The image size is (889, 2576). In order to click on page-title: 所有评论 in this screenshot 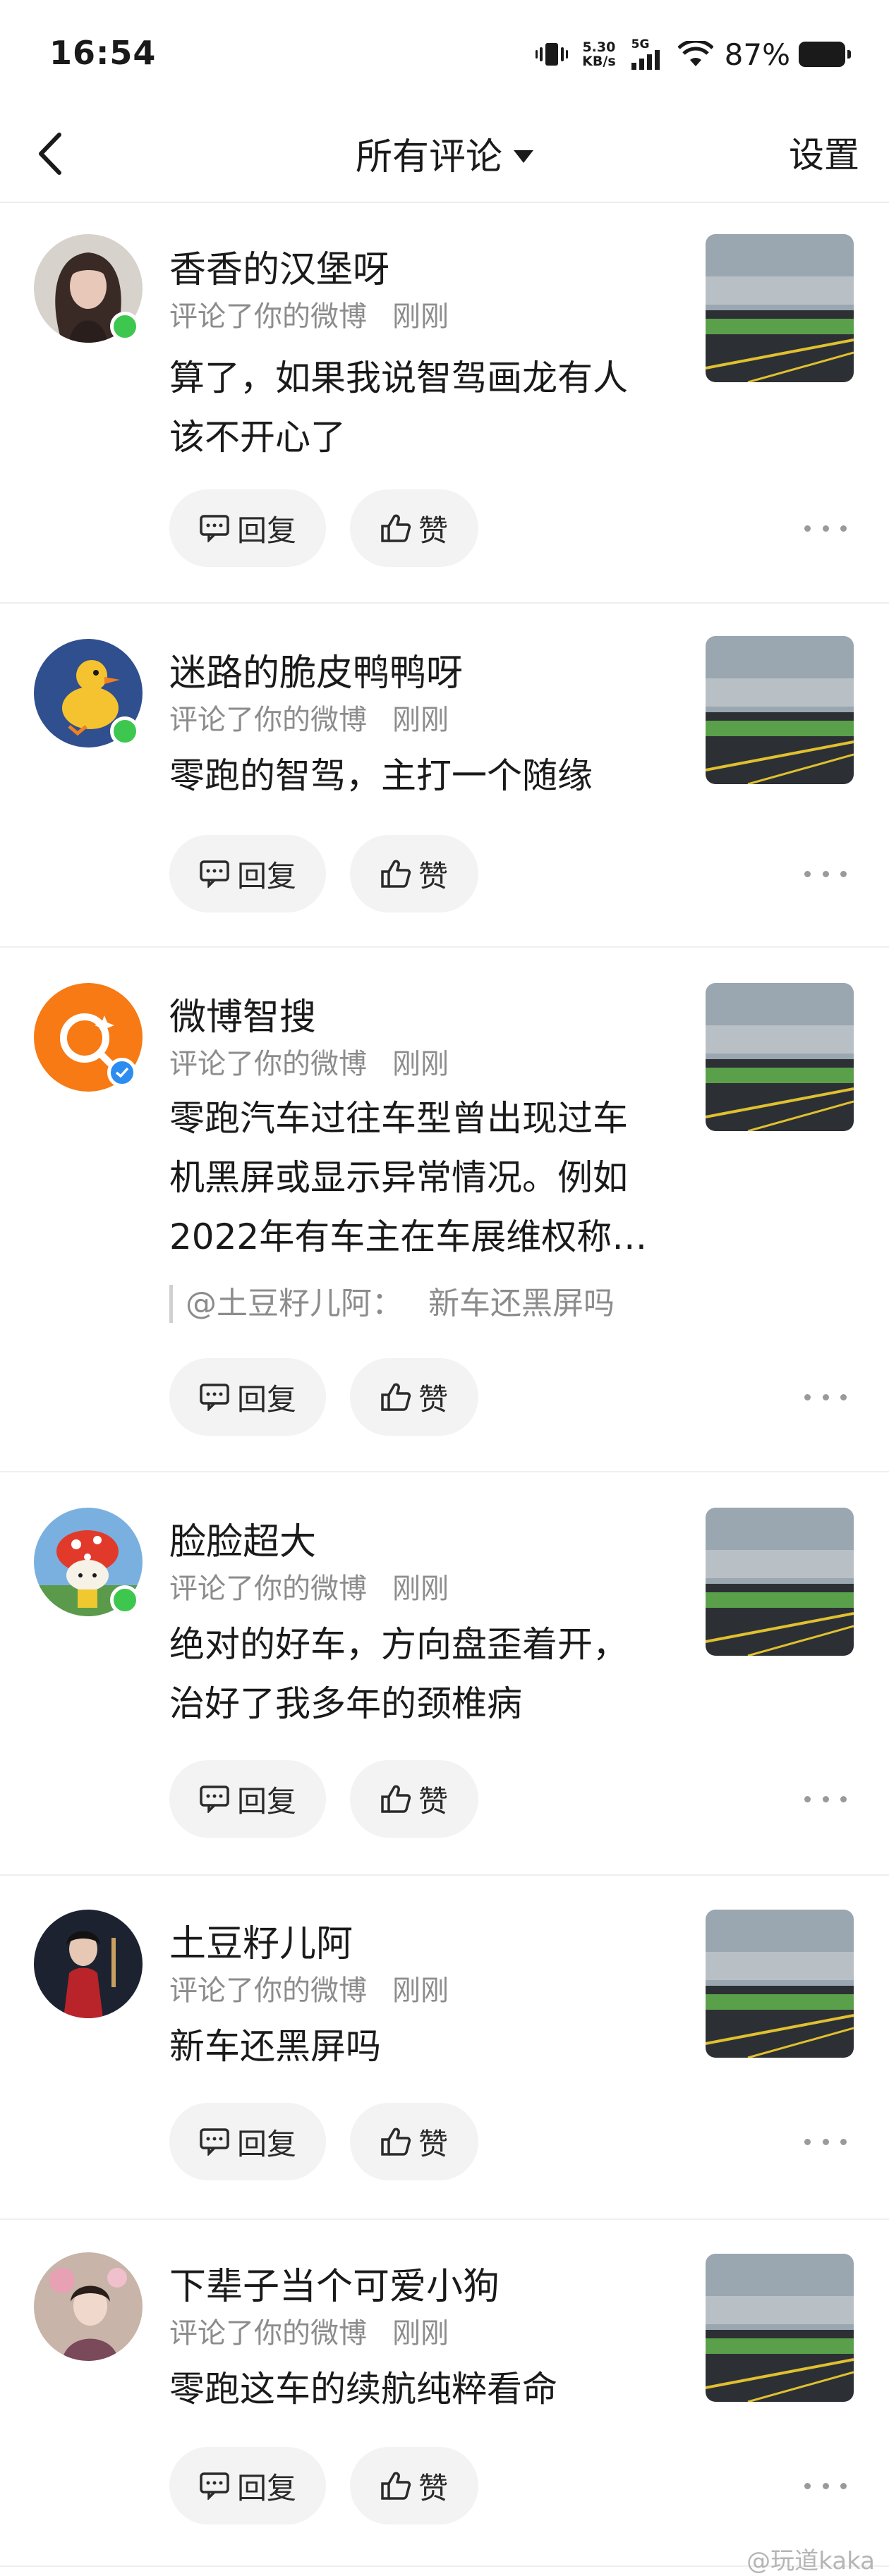, I will do `click(428, 157)`.